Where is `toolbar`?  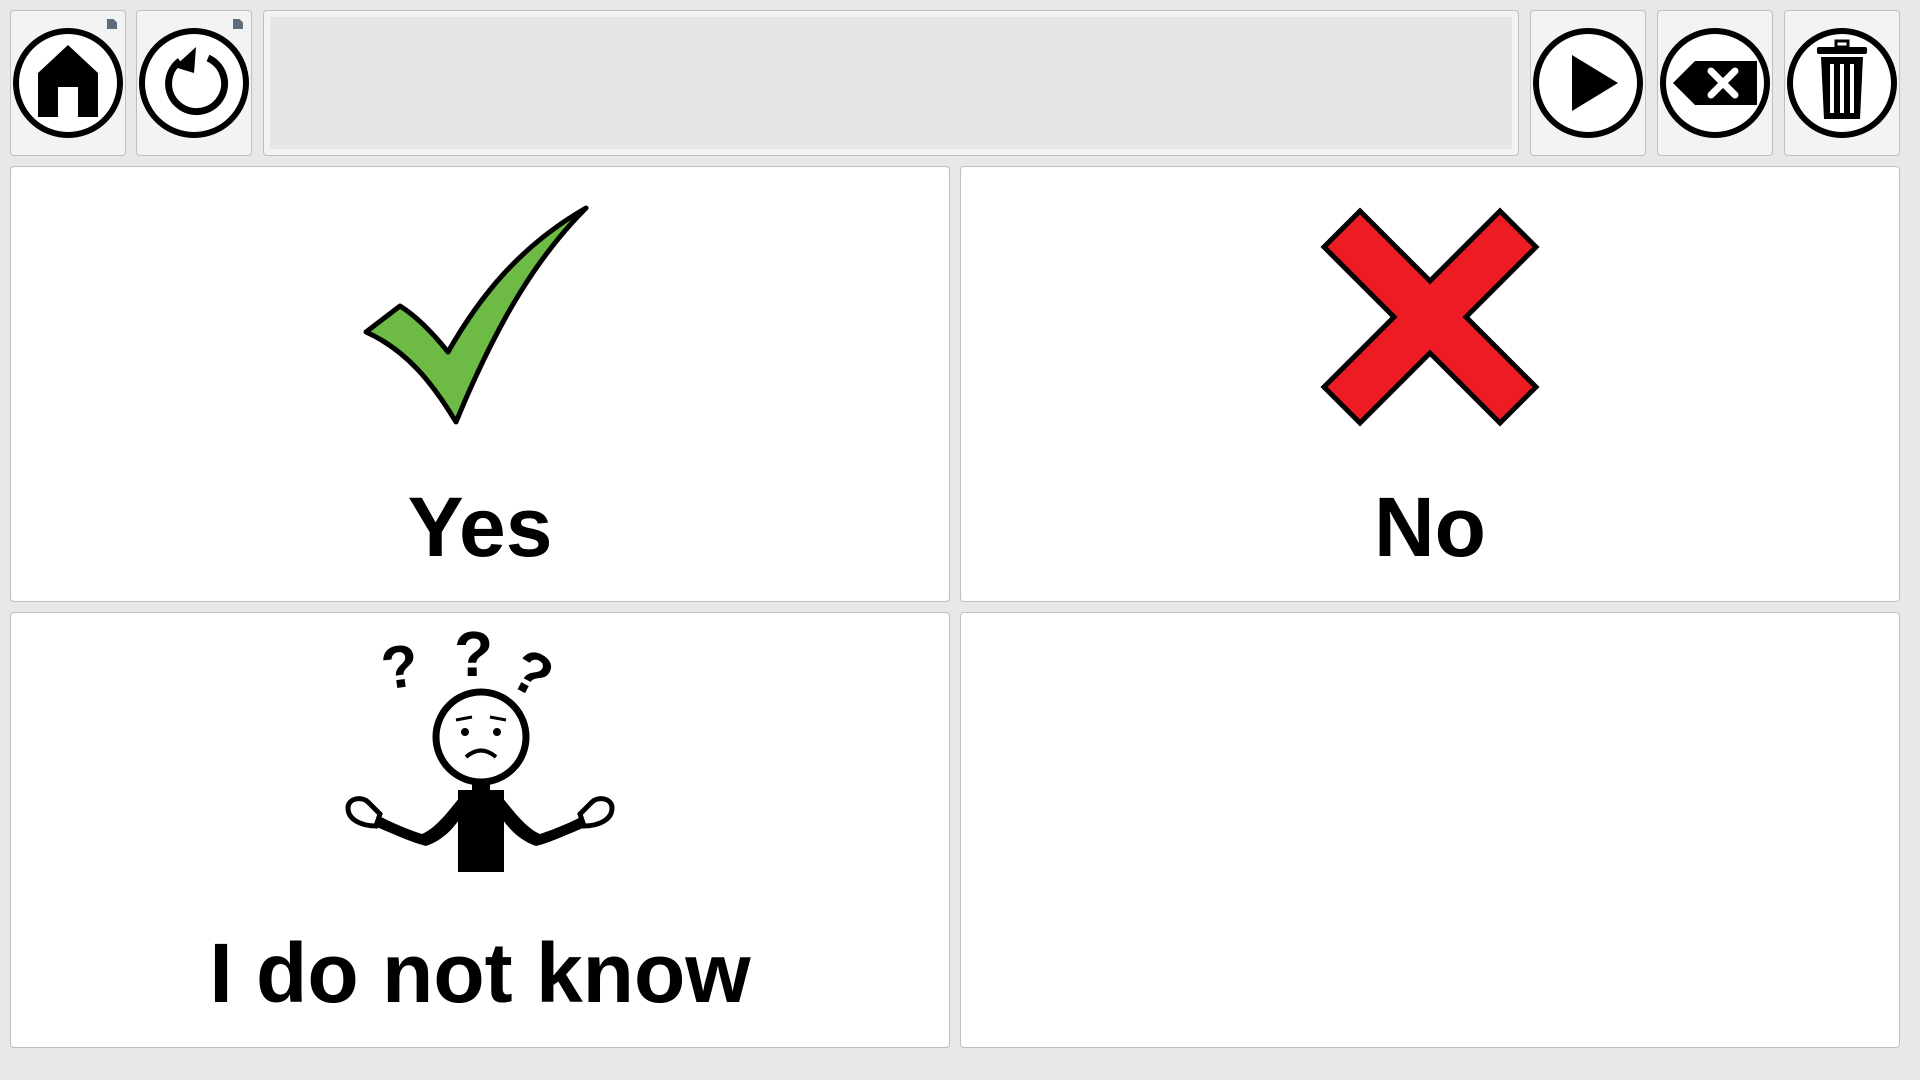
toolbar is located at coordinates (955, 83).